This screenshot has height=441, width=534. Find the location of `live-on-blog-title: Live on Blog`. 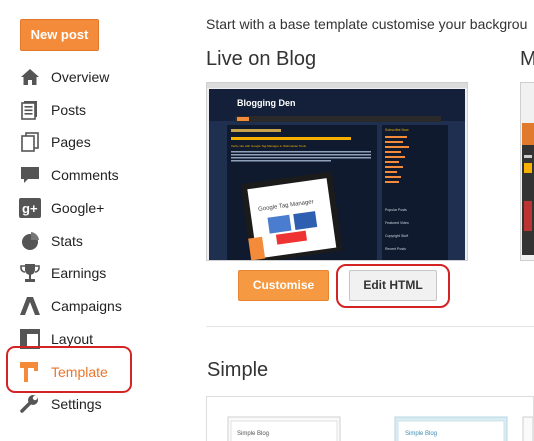

live-on-blog-title: Live on Blog is located at coordinates (261, 59).